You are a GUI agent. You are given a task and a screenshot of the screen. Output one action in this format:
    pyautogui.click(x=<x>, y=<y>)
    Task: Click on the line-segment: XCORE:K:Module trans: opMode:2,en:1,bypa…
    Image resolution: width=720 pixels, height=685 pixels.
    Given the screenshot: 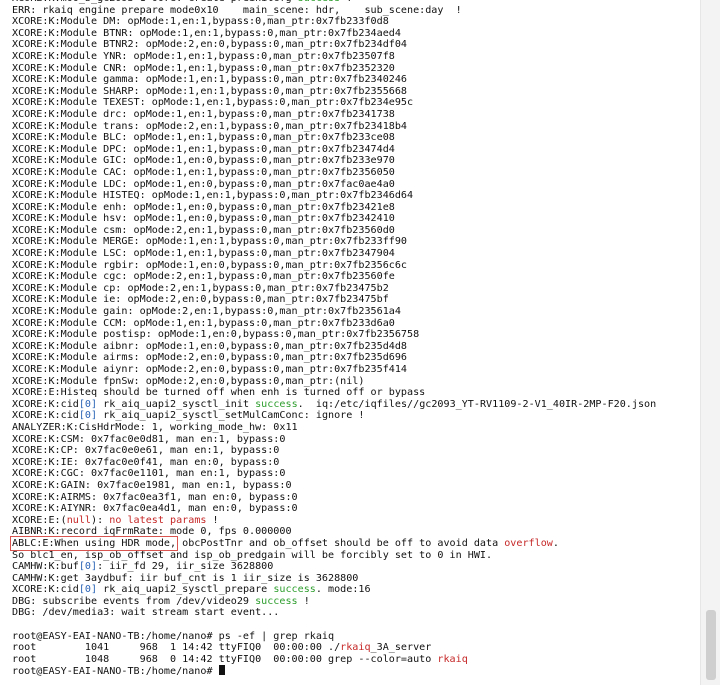 What is the action you would take?
    pyautogui.click(x=210, y=126)
    